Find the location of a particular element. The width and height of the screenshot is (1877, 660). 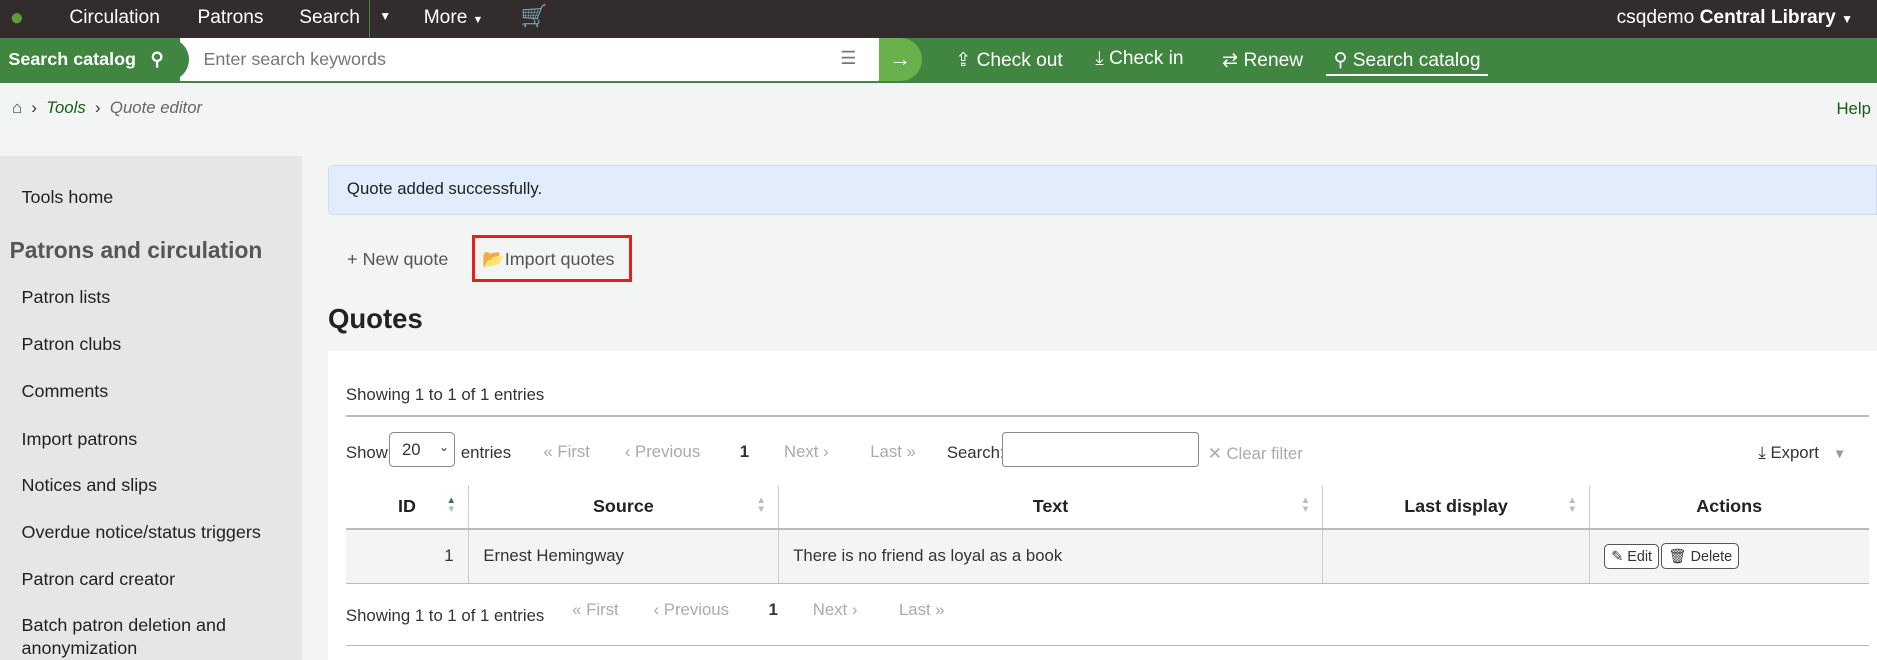

col-text: Text ▲ ▼ is located at coordinates (1051, 507).